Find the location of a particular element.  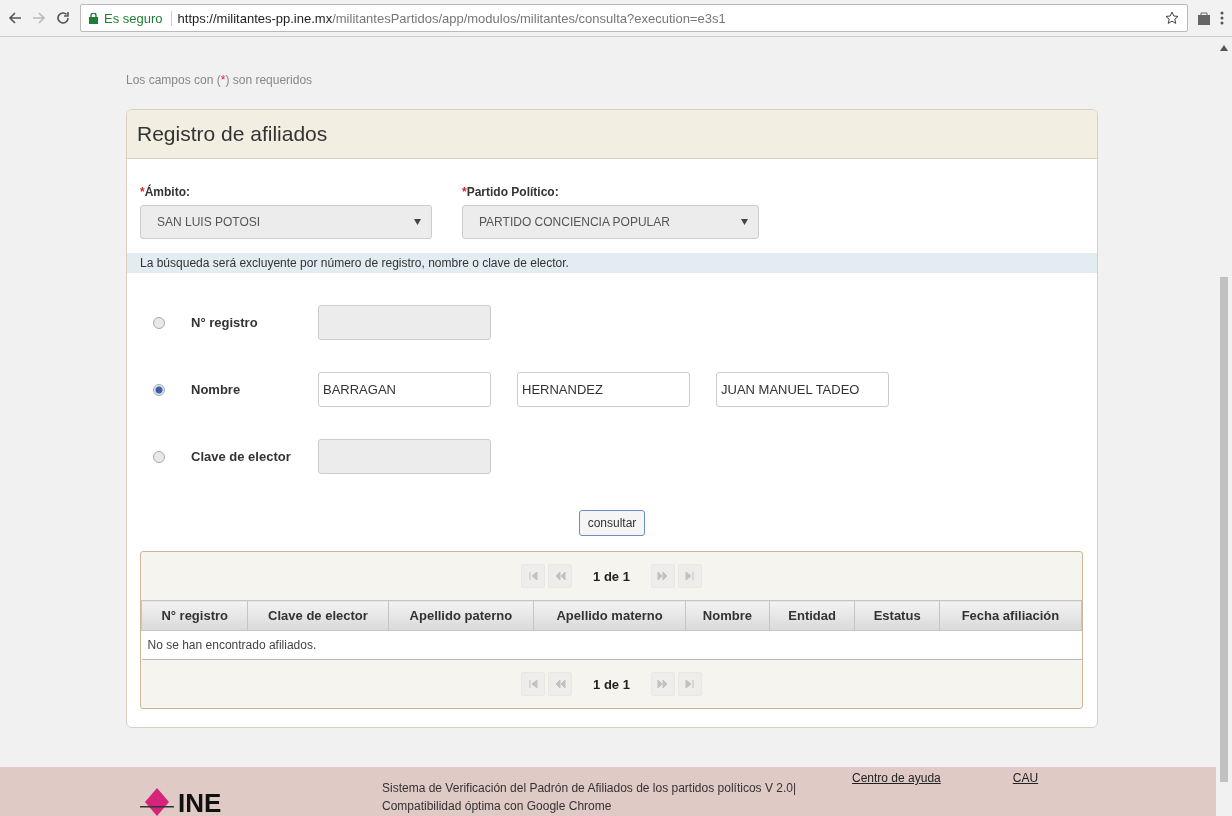

shopping-bag-icon is located at coordinates (1204, 18).